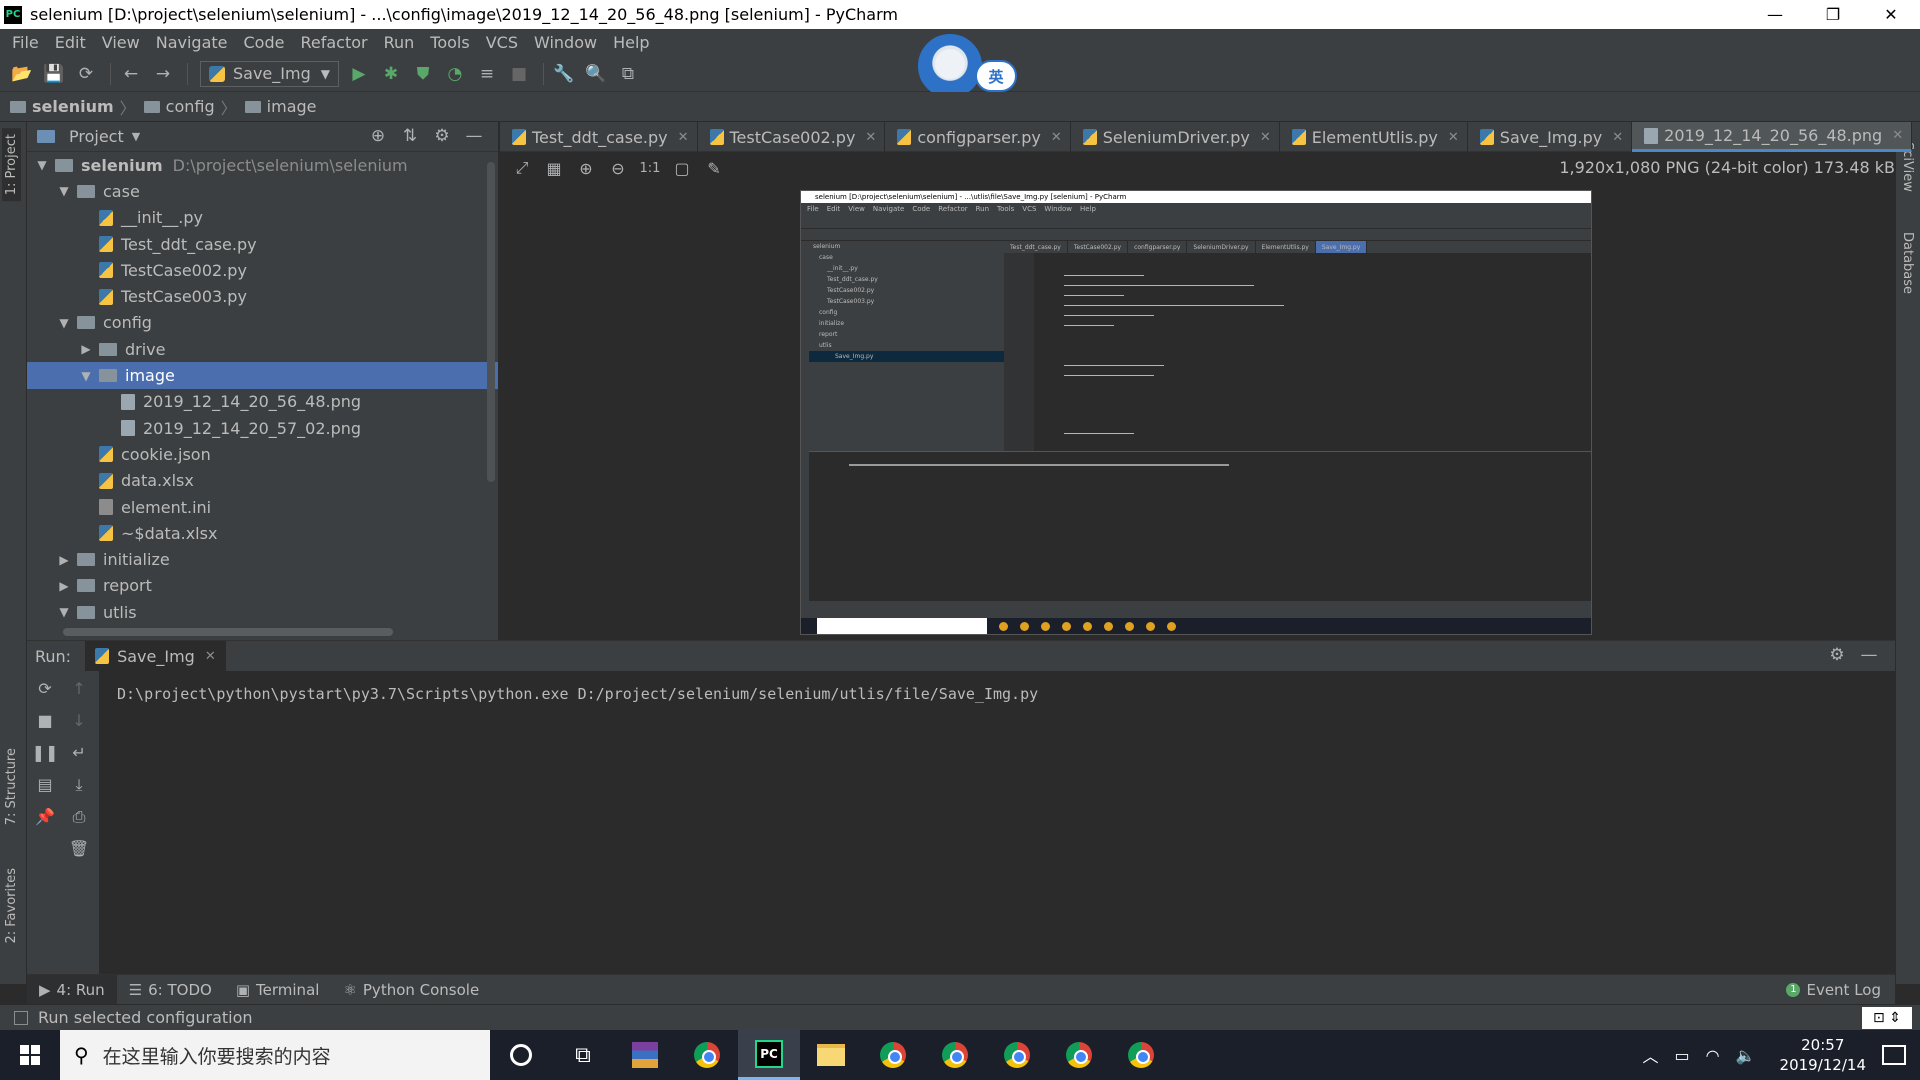  What do you see at coordinates (11, 906) in the screenshot?
I see `side-tab-favorites: 2: Favorites` at bounding box center [11, 906].